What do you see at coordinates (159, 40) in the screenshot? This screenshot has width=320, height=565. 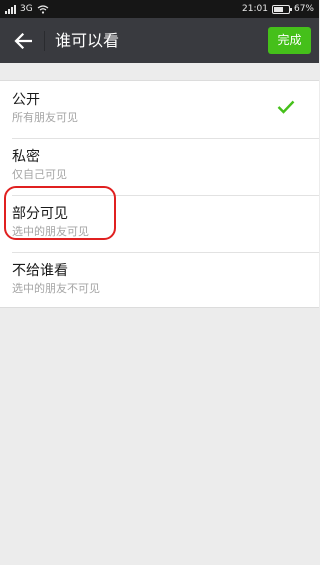 I see `action-bar: 谁可以看 完成` at bounding box center [159, 40].